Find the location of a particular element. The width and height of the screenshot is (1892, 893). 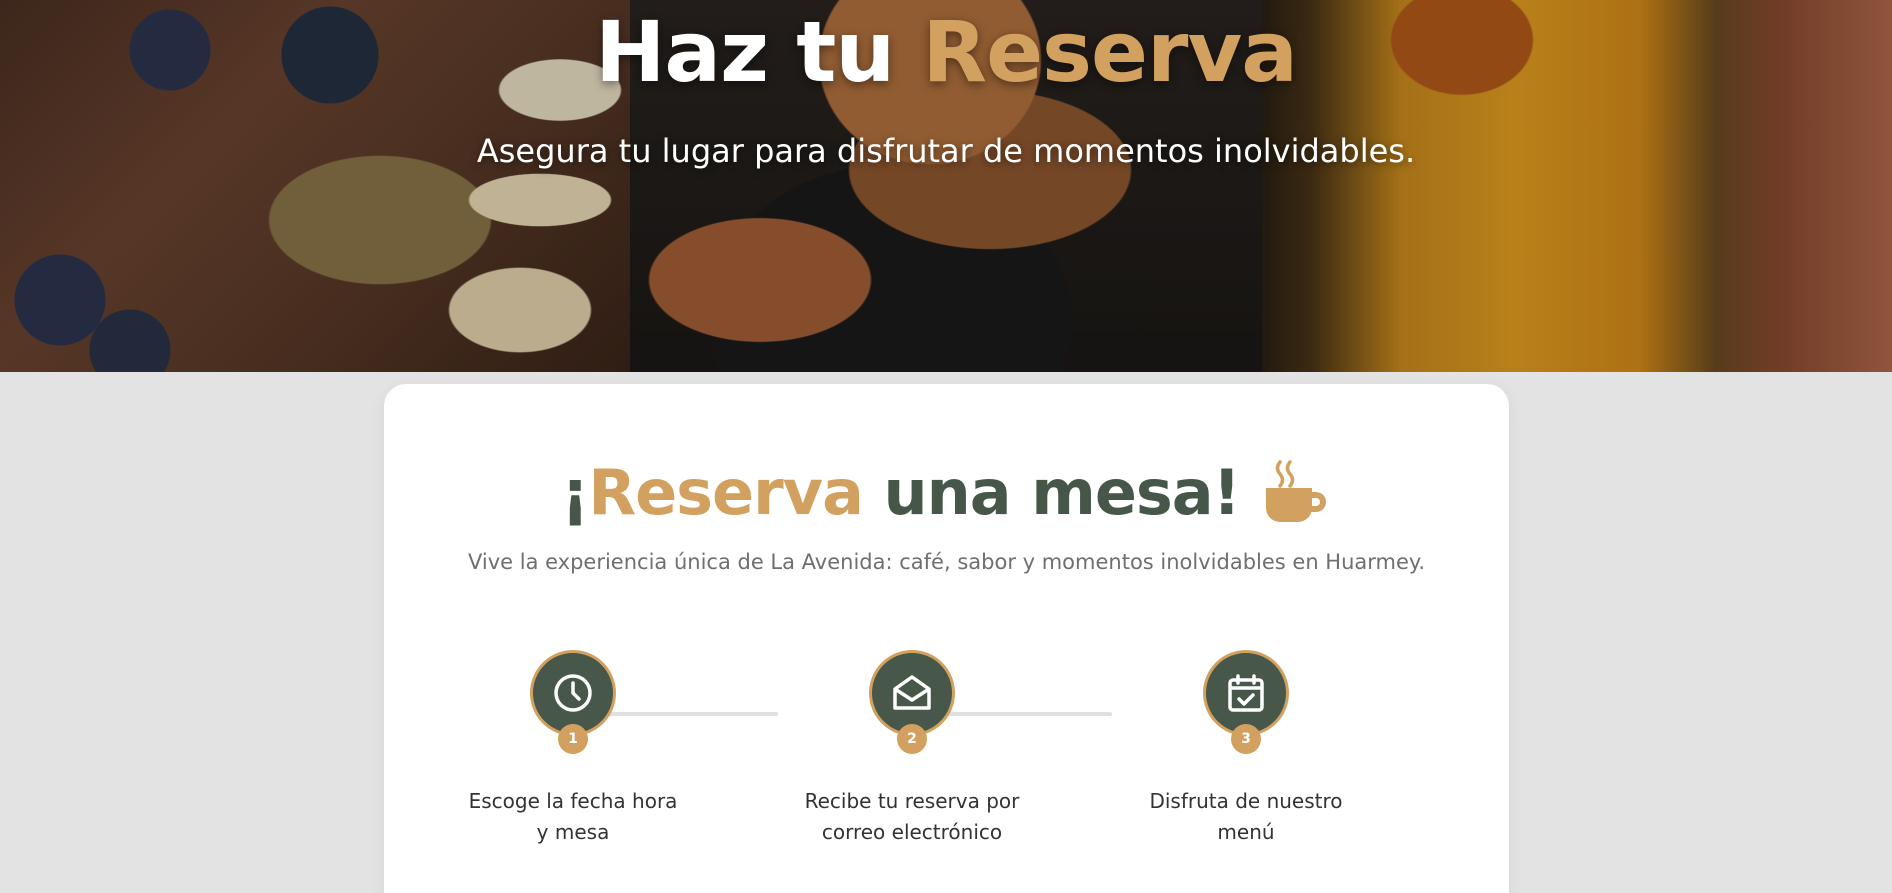

step-number: 3 is located at coordinates (1246, 739).